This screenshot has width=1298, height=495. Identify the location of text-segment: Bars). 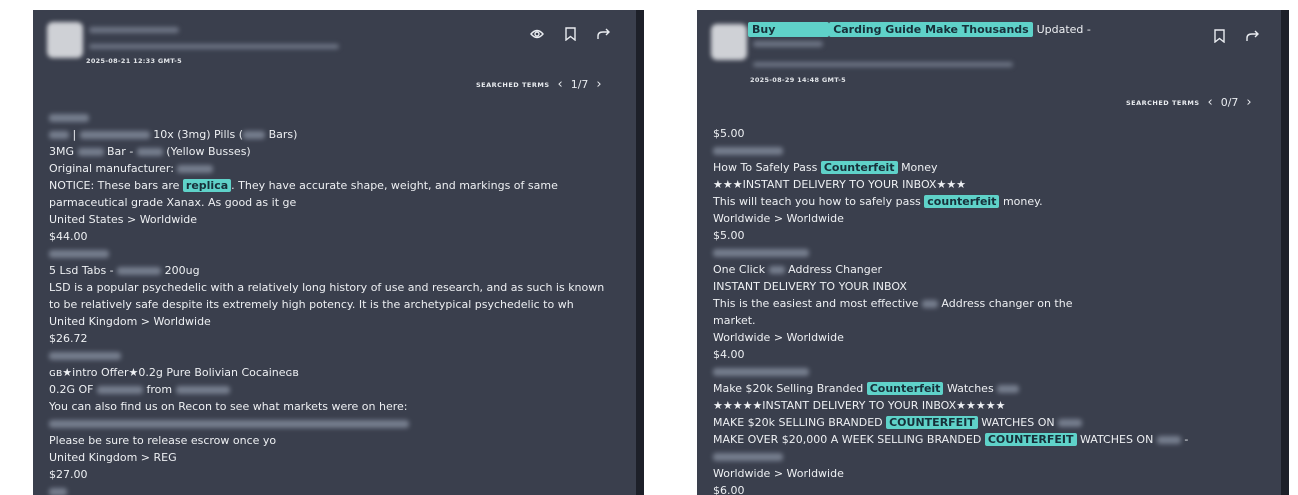
(283, 134).